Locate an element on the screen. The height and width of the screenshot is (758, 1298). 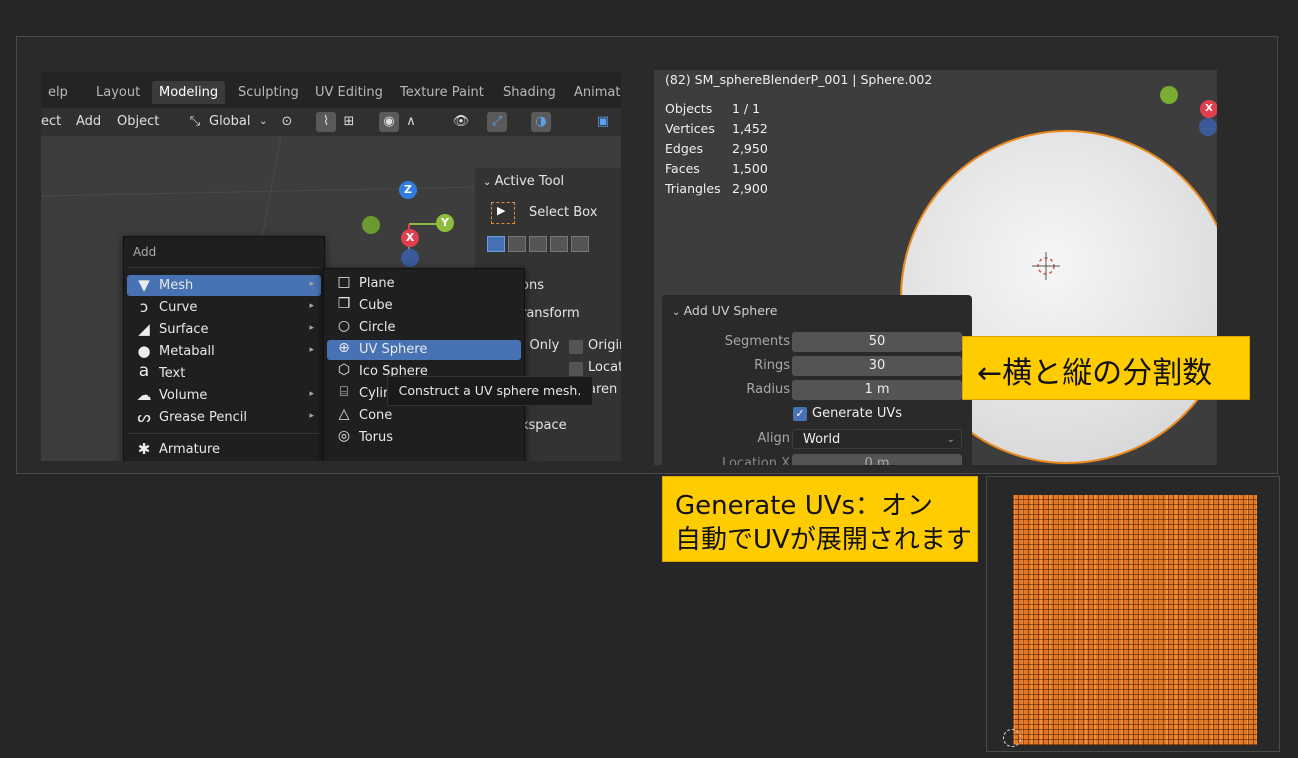
menu-item-label: Grease Pencil is located at coordinates (203, 417).